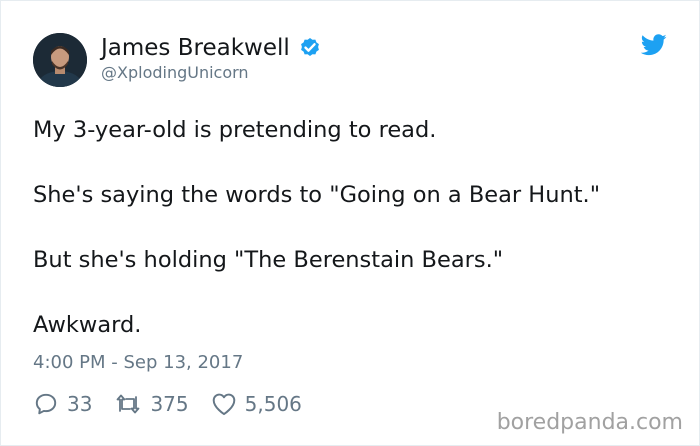  What do you see at coordinates (223, 404) in the screenshot?
I see `heart-icon` at bounding box center [223, 404].